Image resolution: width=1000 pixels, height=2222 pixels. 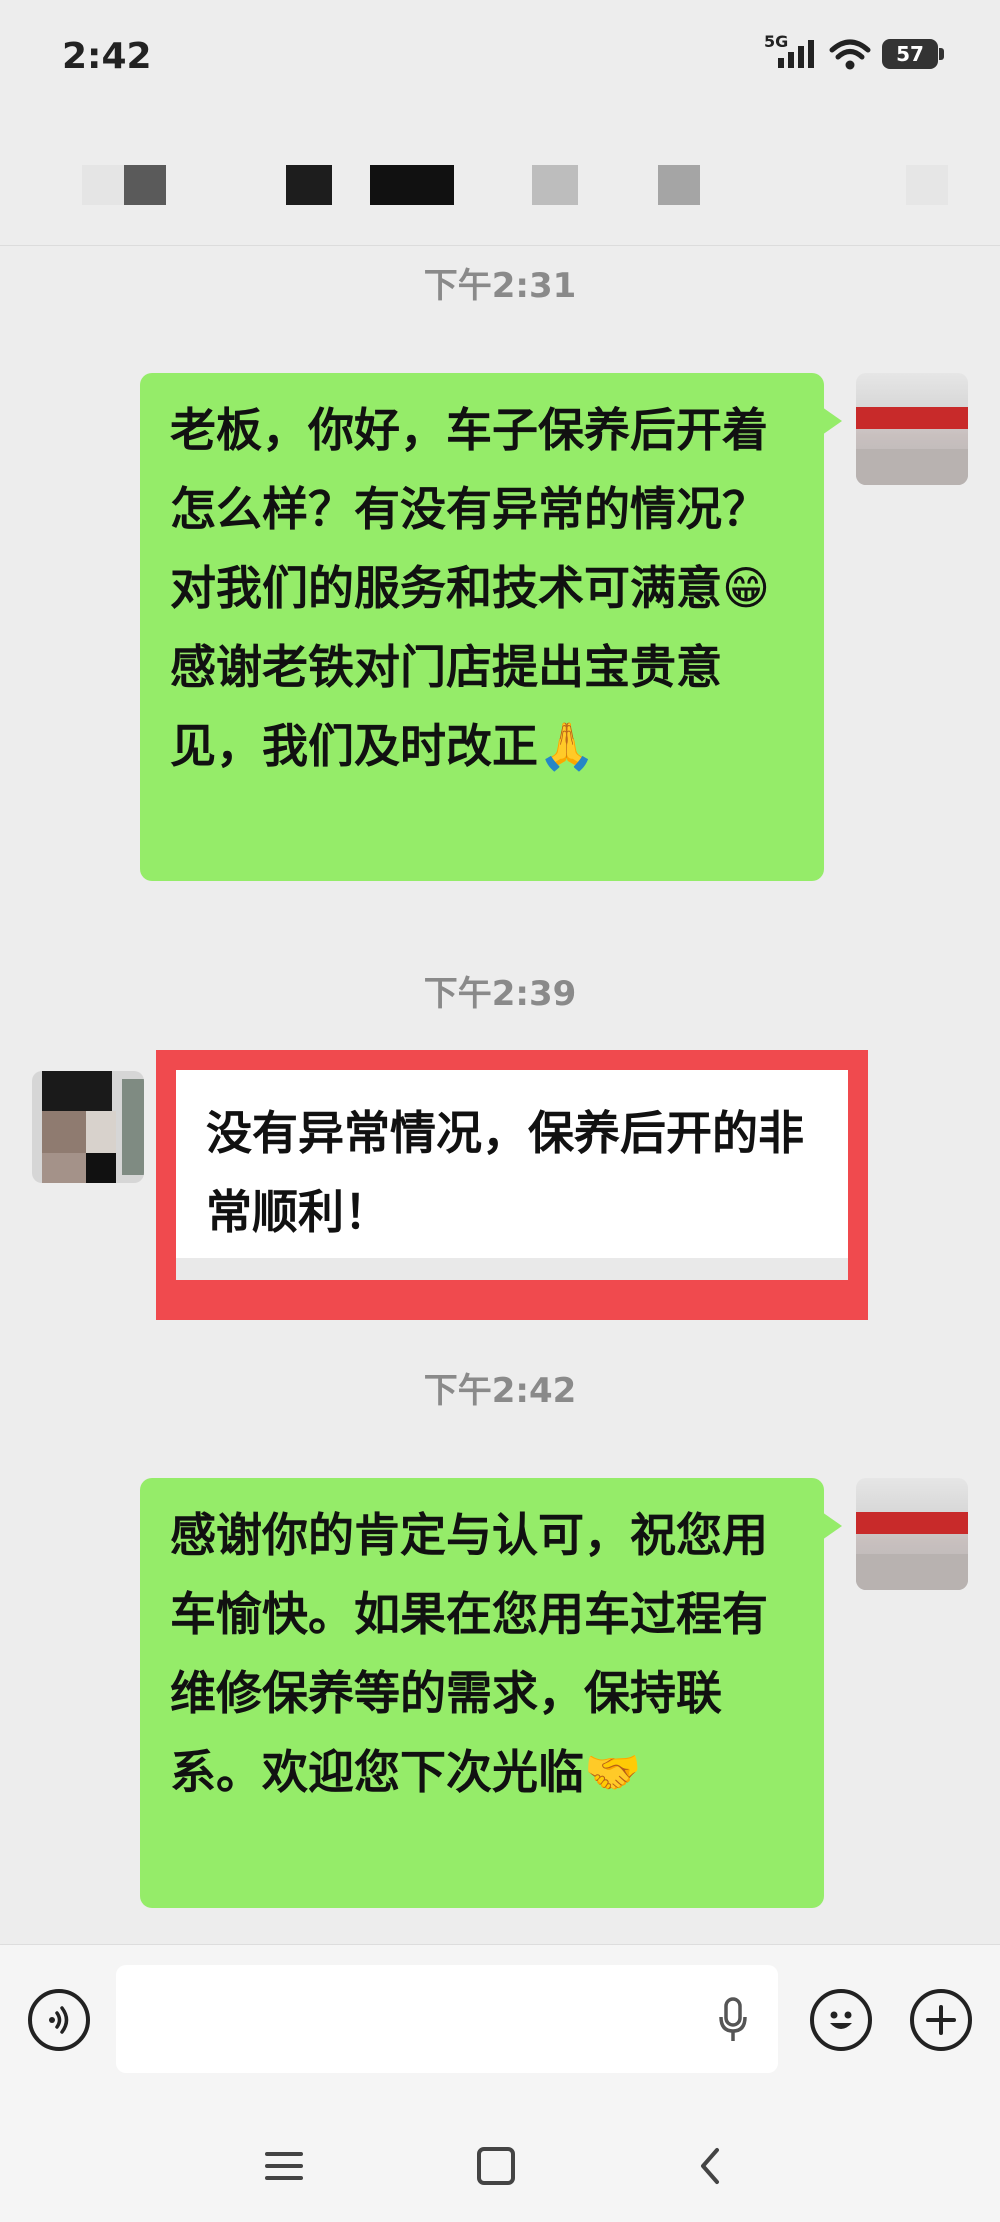 I want to click on emoji-icon, so click(x=841, y=2020).